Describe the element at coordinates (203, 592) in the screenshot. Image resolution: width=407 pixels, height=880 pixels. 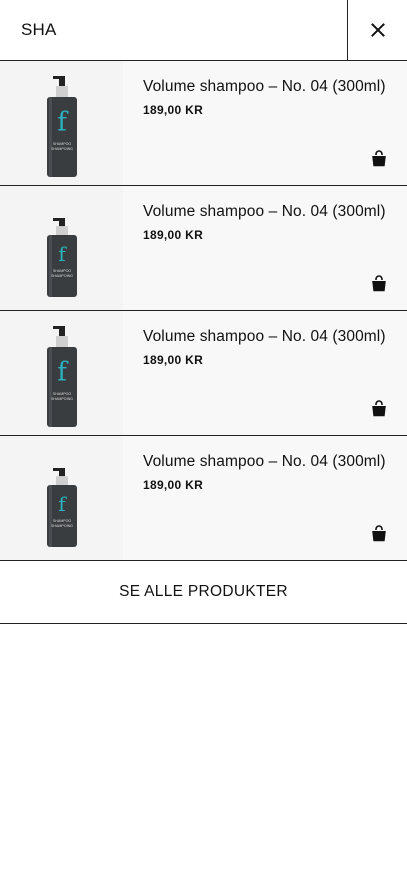
I see `see-all-products-button: SE ALLE PRODUKTER` at that location.